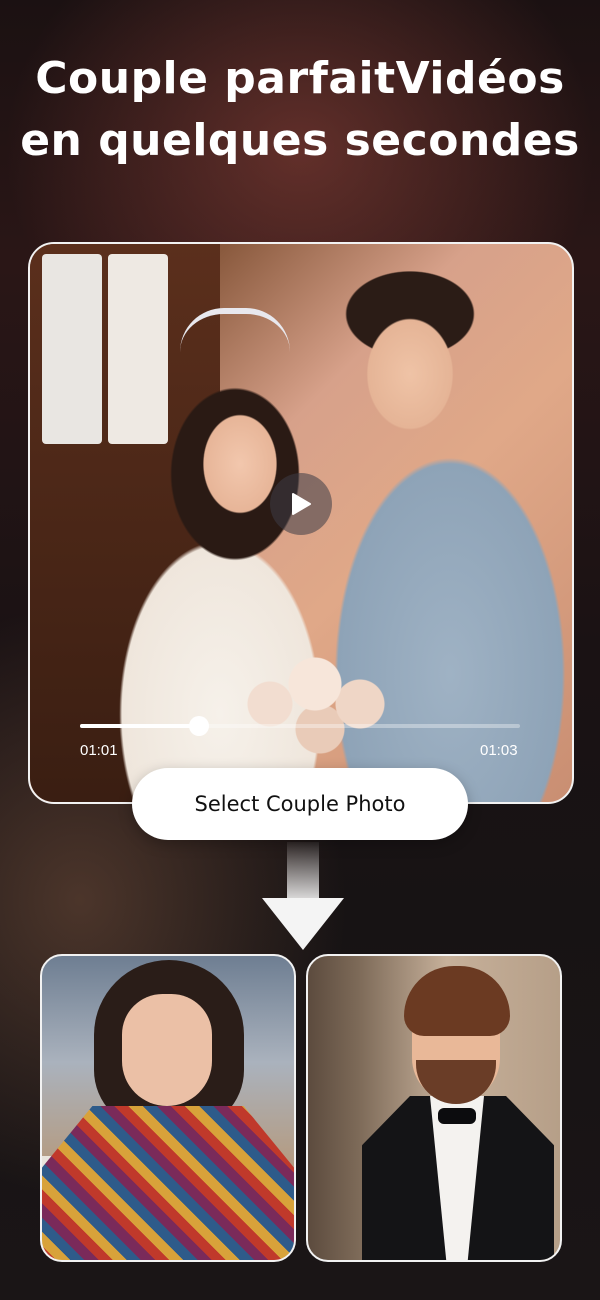  I want to click on progress-bar, so click(300, 726).